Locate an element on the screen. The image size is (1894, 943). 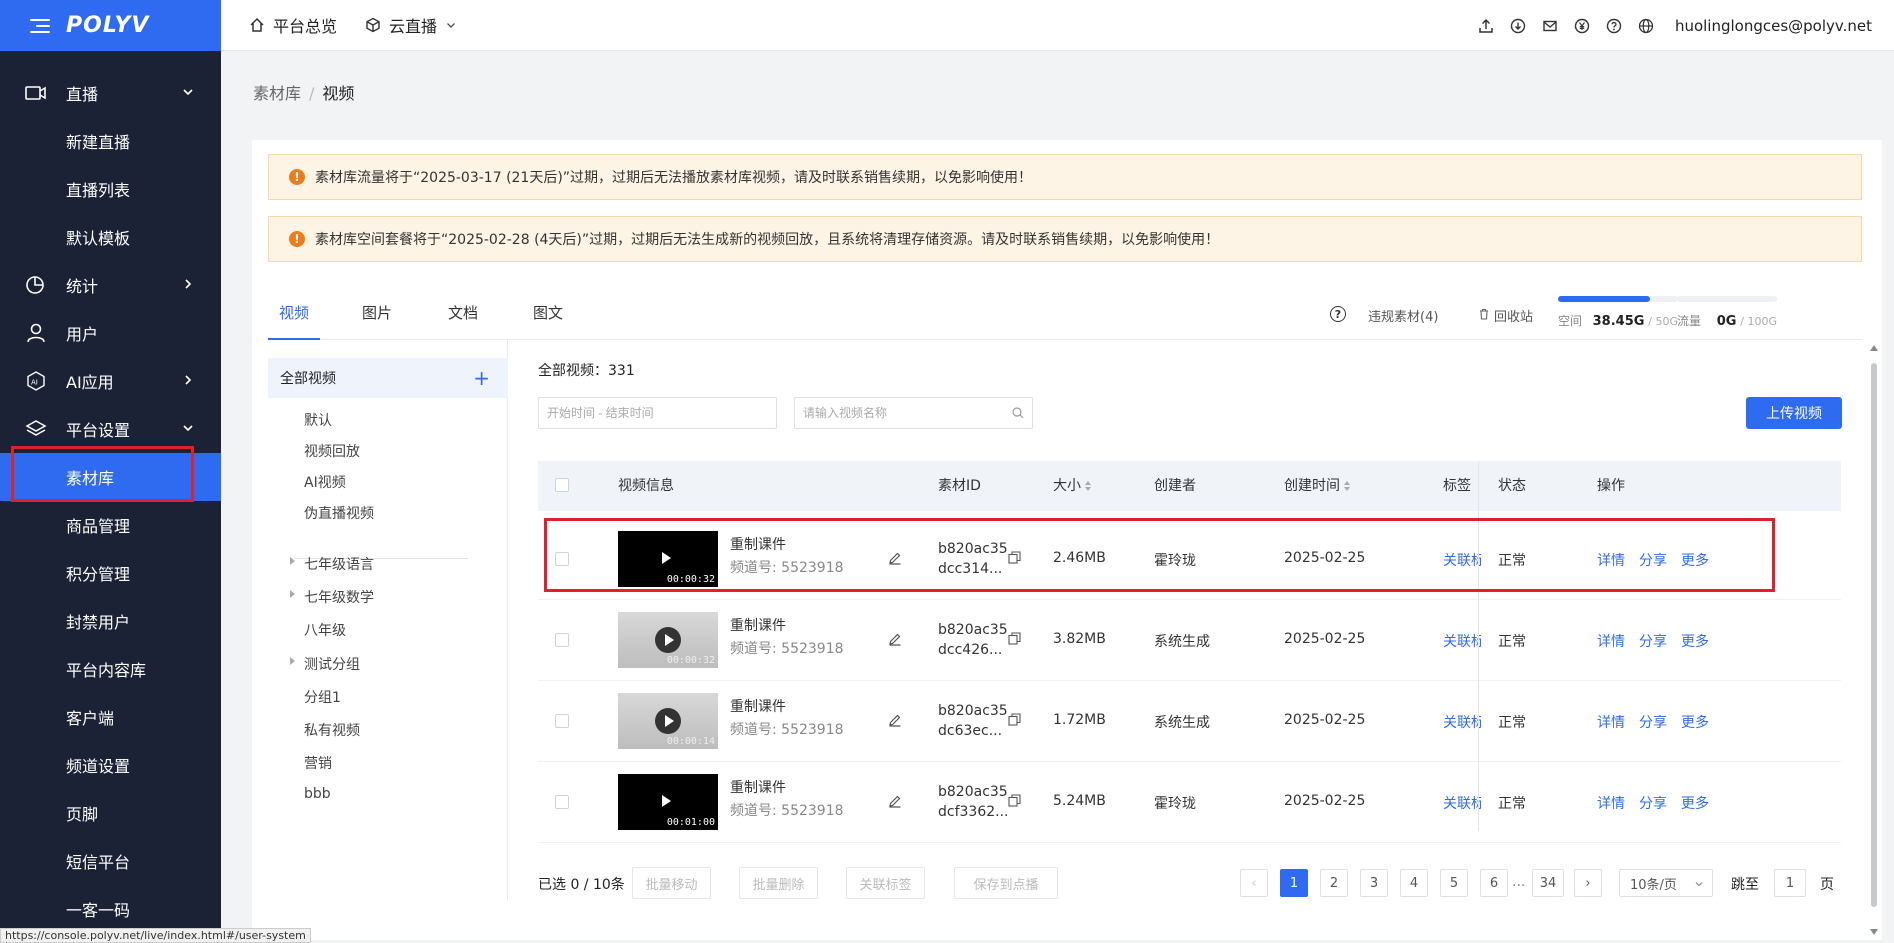
sidebar-item-live-list: 直播列表 is located at coordinates (110, 189).